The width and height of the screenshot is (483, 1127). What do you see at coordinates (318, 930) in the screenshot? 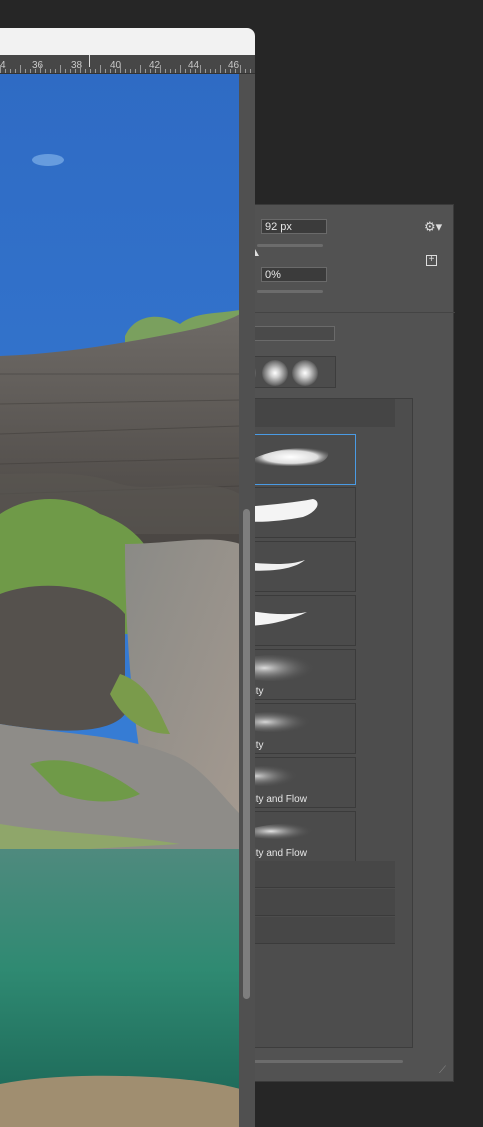
I see `preset-group: es` at bounding box center [318, 930].